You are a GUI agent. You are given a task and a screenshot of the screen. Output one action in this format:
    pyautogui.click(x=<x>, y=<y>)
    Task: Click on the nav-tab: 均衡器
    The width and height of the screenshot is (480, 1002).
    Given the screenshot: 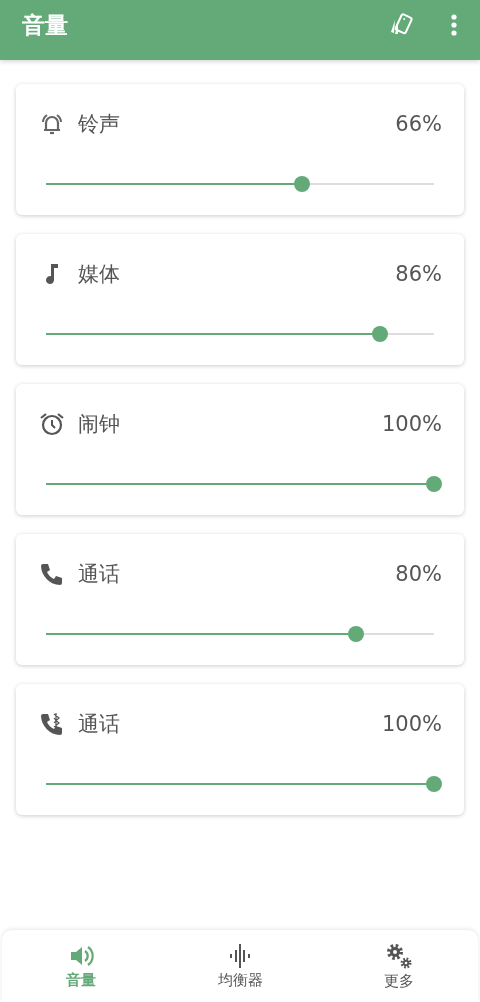 What is the action you would take?
    pyautogui.click(x=240, y=966)
    